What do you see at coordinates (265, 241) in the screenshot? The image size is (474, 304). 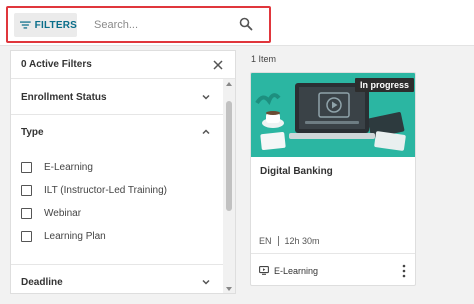 I see `course-language: EN` at bounding box center [265, 241].